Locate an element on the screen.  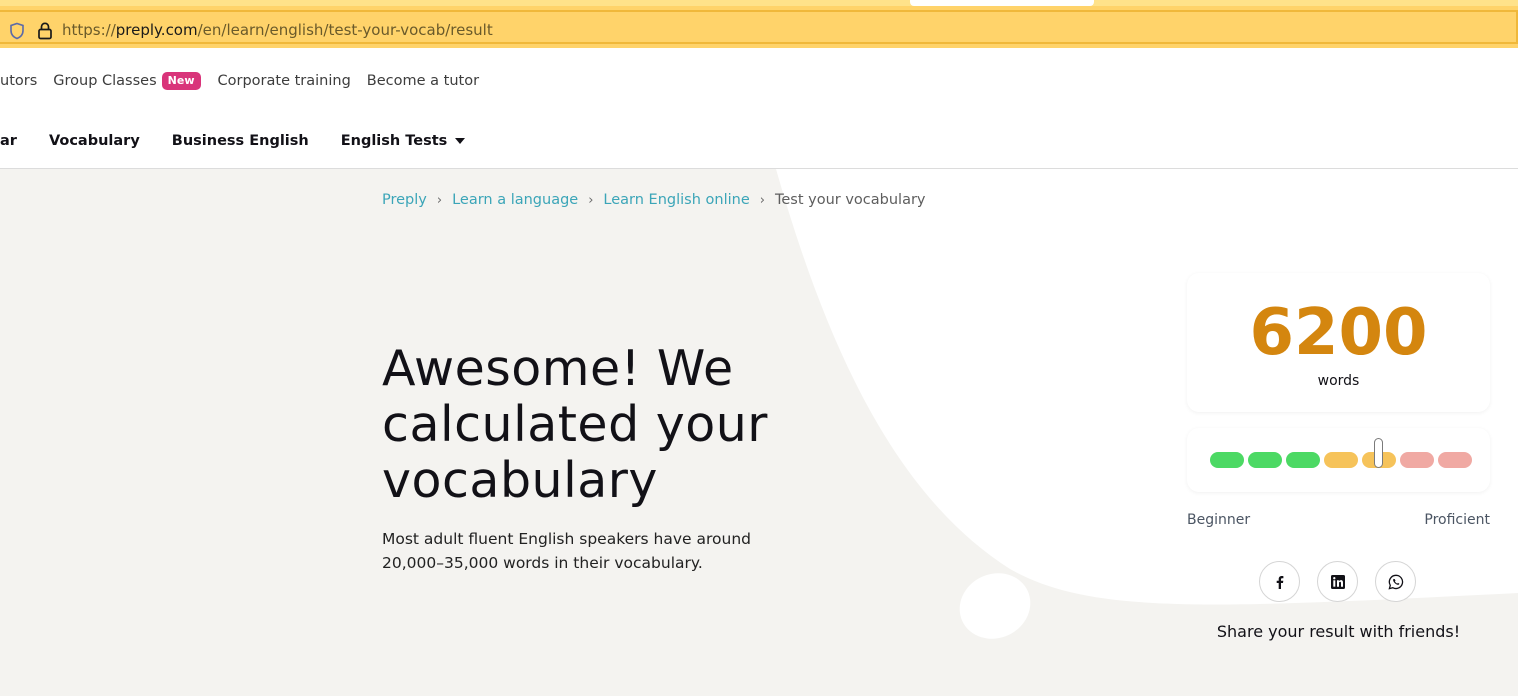
nav-corporate-training: Corporate training is located at coordinates (284, 81).